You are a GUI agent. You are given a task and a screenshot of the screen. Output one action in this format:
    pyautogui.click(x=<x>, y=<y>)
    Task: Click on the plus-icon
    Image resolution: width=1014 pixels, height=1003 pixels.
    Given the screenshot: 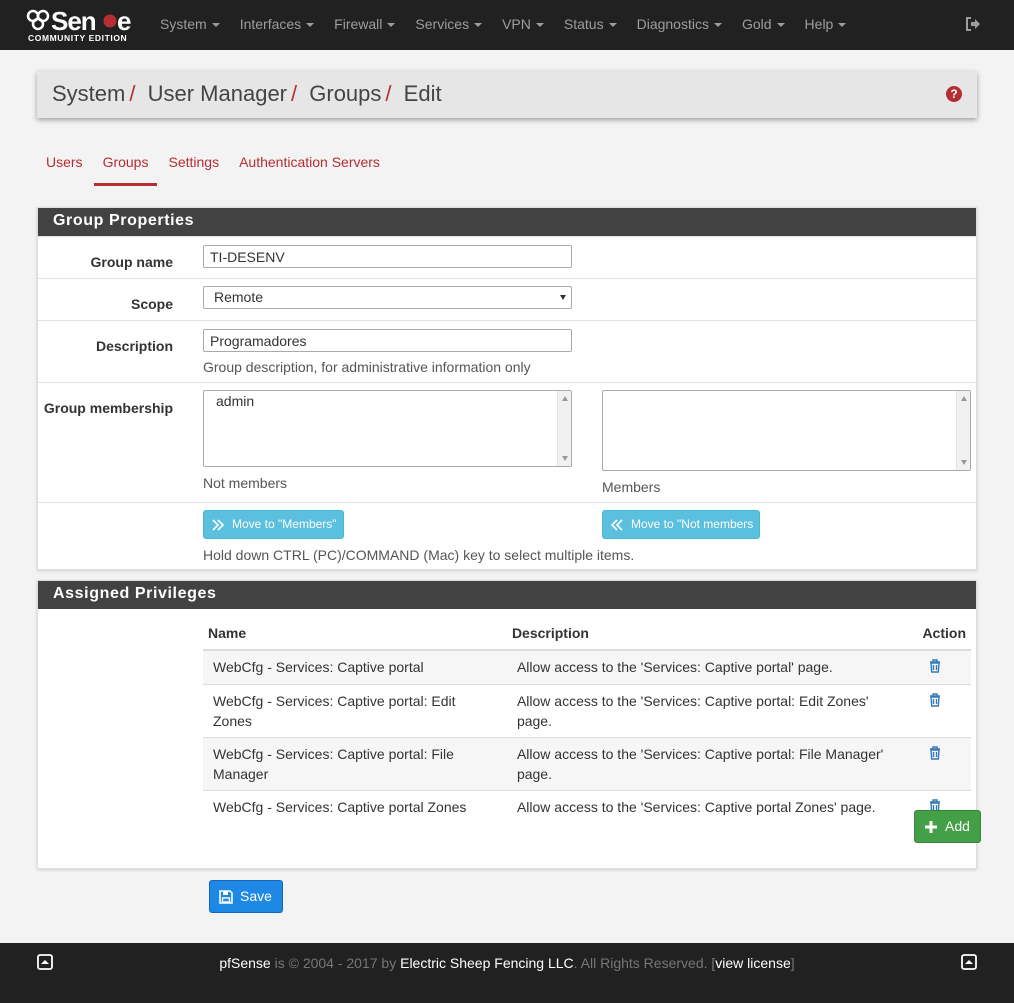 What is the action you would take?
    pyautogui.click(x=931, y=827)
    